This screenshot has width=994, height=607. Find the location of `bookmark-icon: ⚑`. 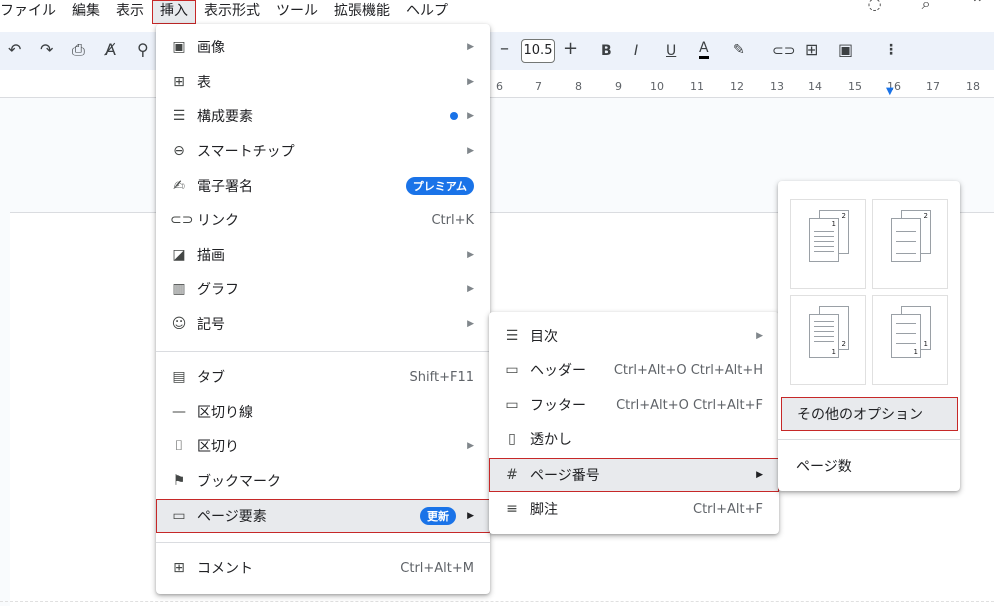

bookmark-icon: ⚑ is located at coordinates (179, 481).